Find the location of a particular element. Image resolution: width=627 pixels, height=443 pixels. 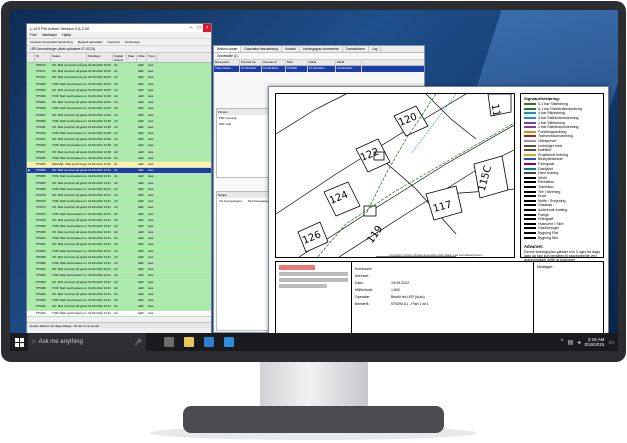

menu-tools: Værktøjer is located at coordinates (49, 35).